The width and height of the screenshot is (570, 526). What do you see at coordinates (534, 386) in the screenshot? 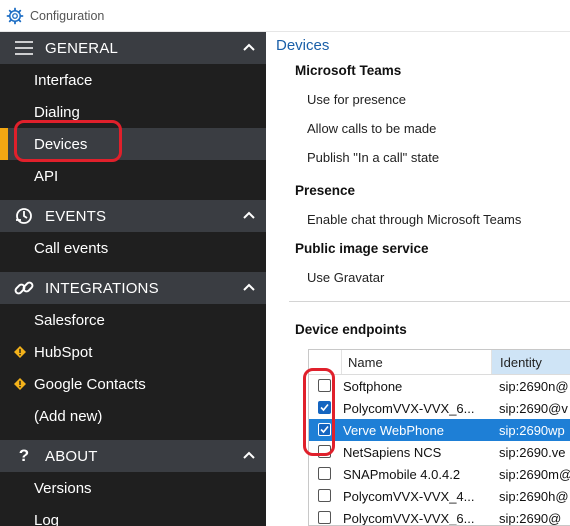
I see `endpoint-identity: sip:2690n@` at bounding box center [534, 386].